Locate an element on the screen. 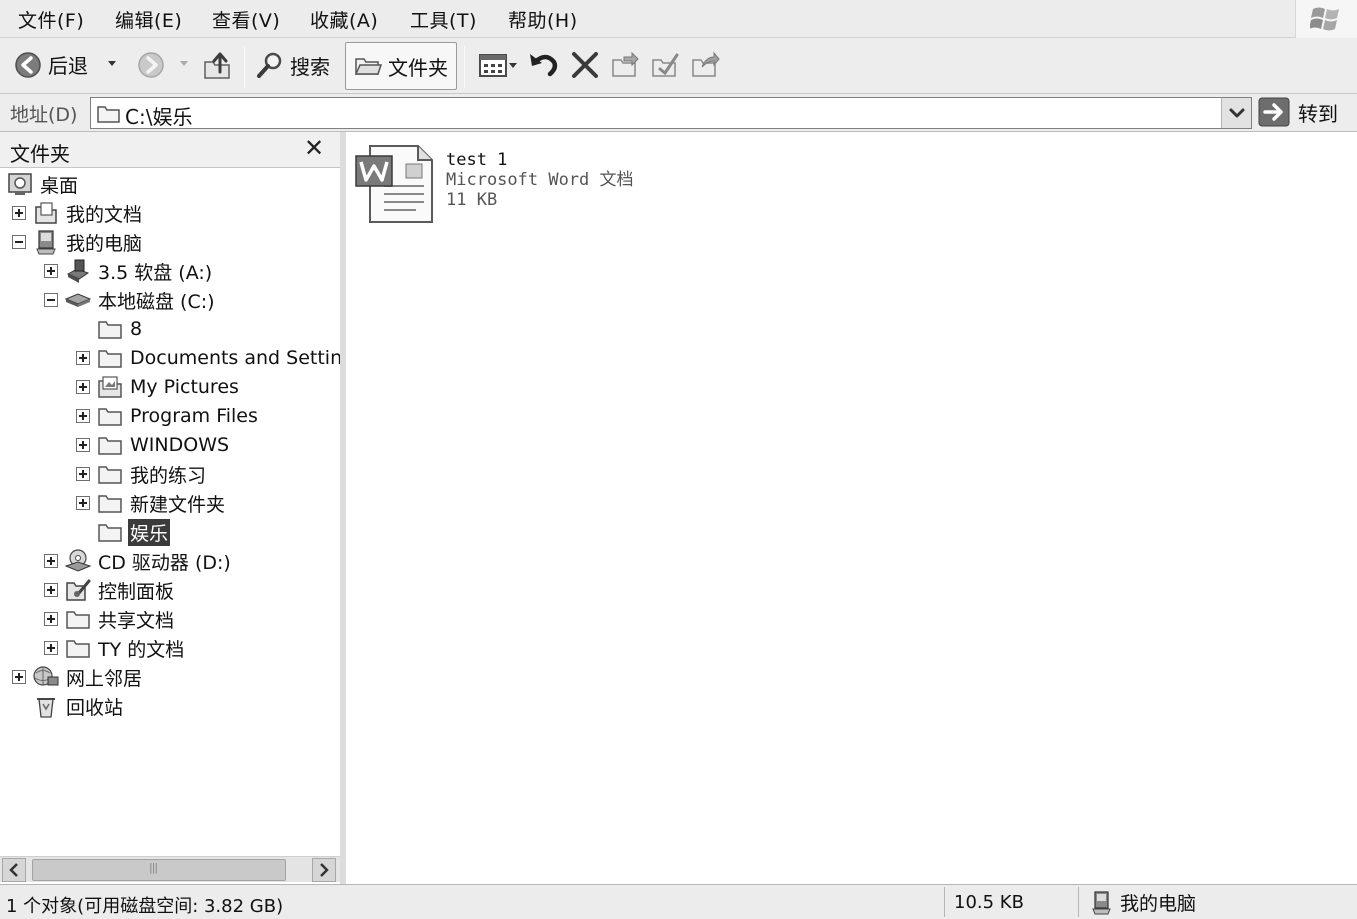  tree-node-my-pictures: My Pictures is located at coordinates (158, 387).